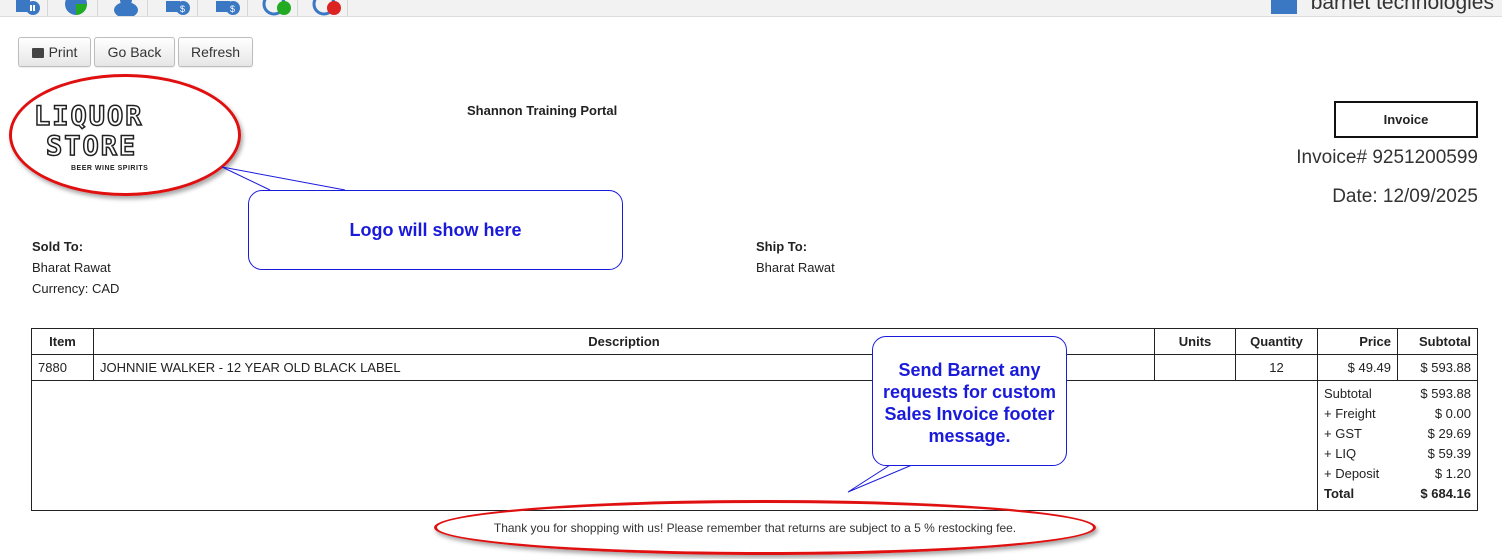 The width and height of the screenshot is (1502, 559). What do you see at coordinates (1340, 453) in the screenshot?
I see `total-label: + LIQ` at bounding box center [1340, 453].